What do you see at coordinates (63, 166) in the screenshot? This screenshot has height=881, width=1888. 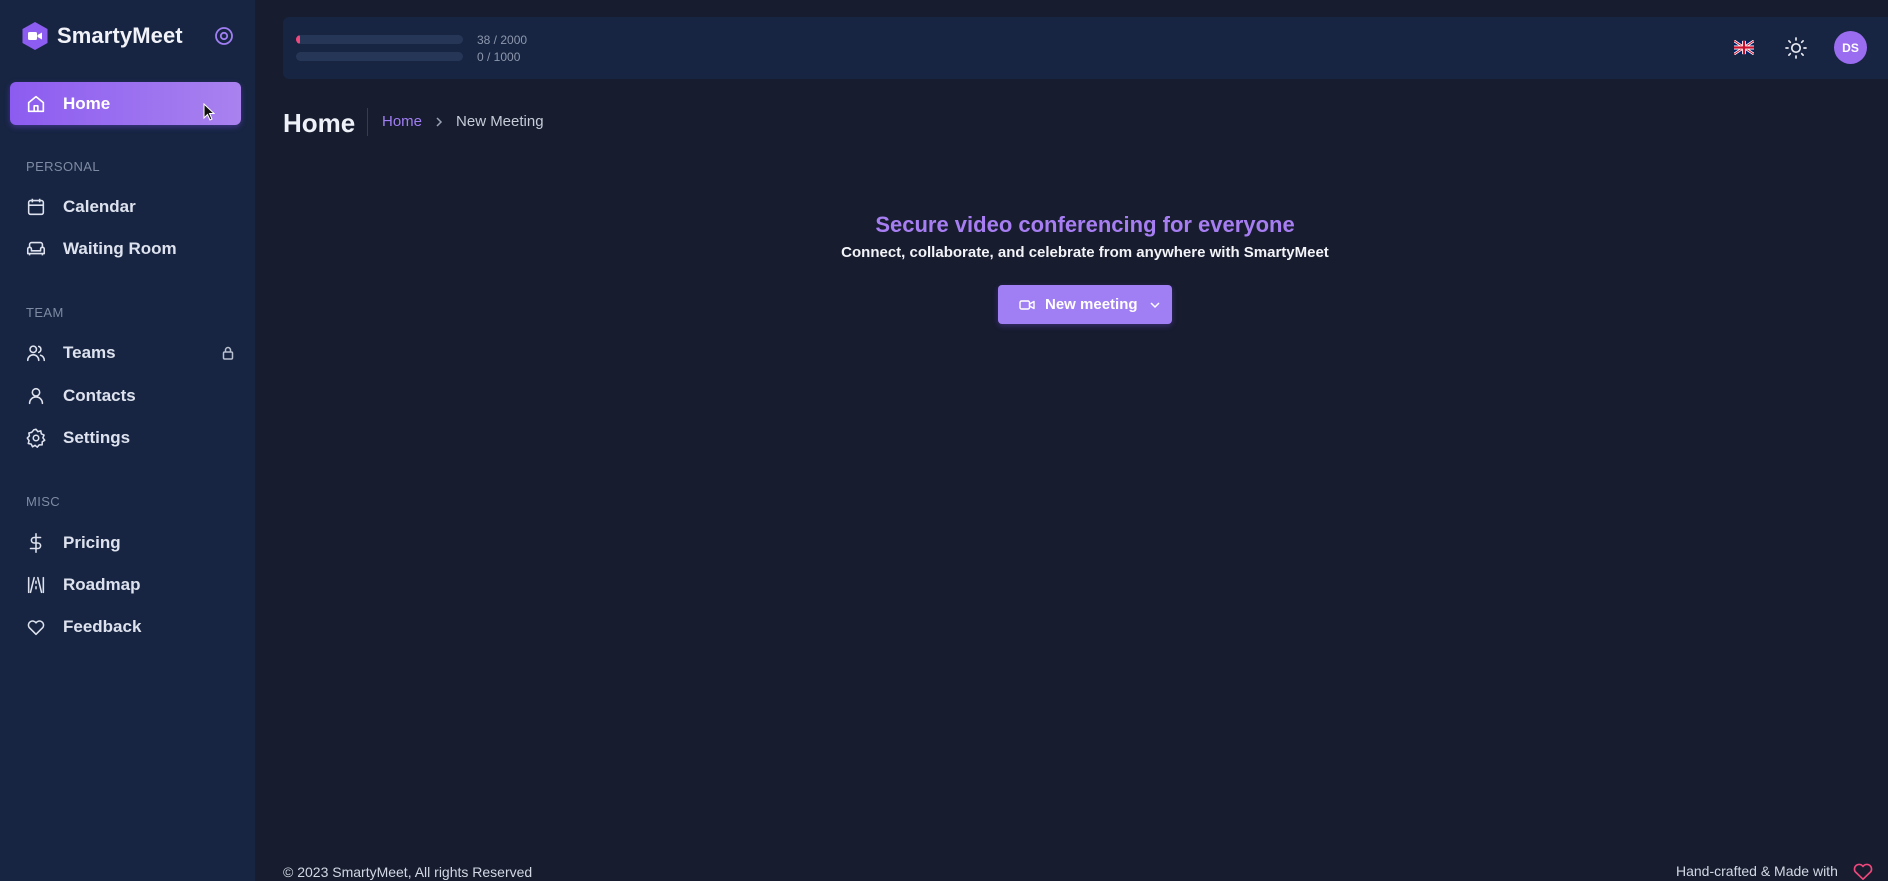 I see `section-title-personal: PERSONAL` at bounding box center [63, 166].